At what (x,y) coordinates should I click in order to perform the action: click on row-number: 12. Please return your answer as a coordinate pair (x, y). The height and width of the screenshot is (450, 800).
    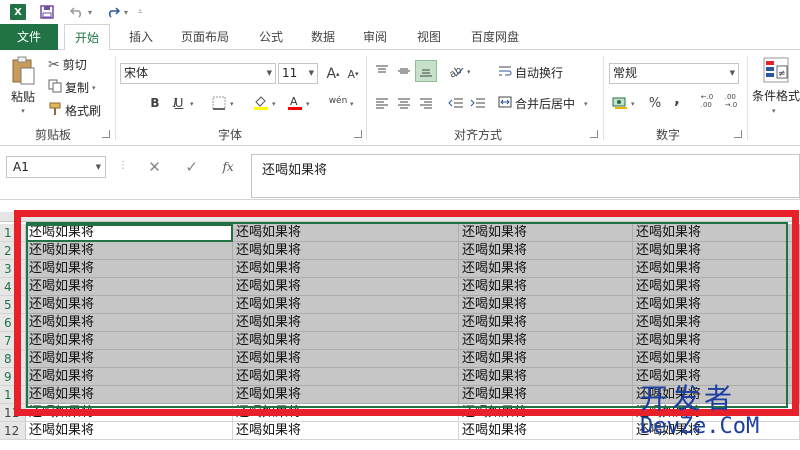
    Looking at the image, I should click on (13, 431).